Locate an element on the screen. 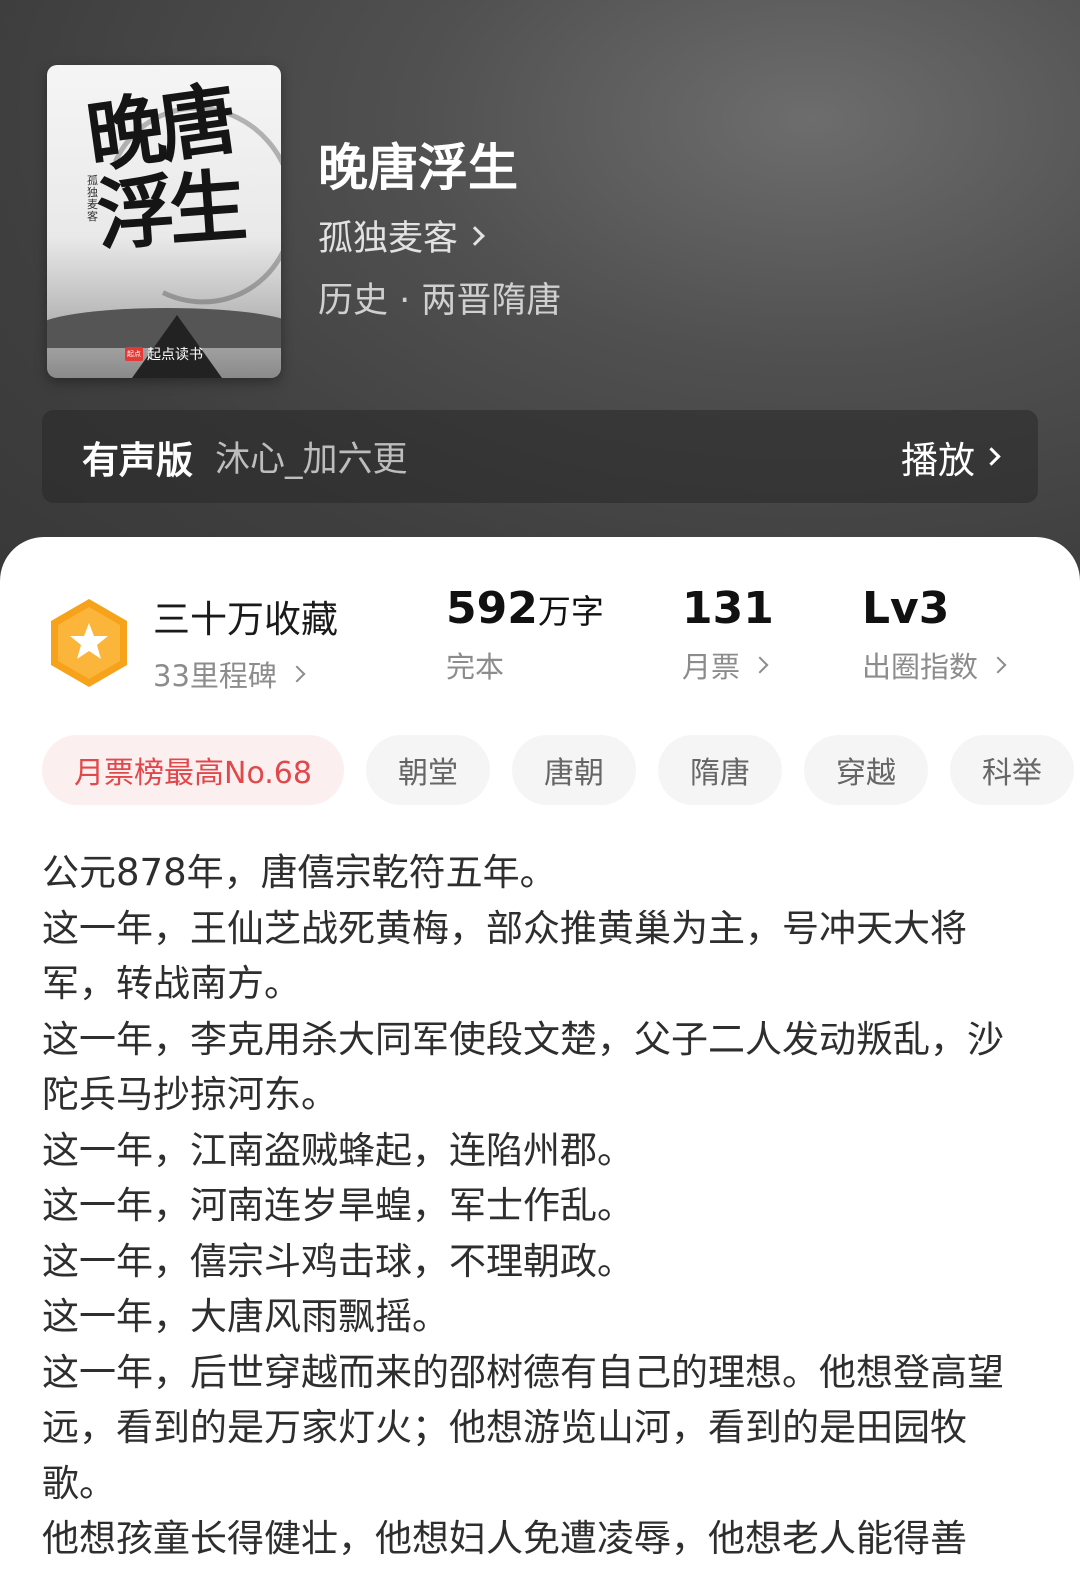  tag-ranking: 月票榜最高No.68 is located at coordinates (193, 770).